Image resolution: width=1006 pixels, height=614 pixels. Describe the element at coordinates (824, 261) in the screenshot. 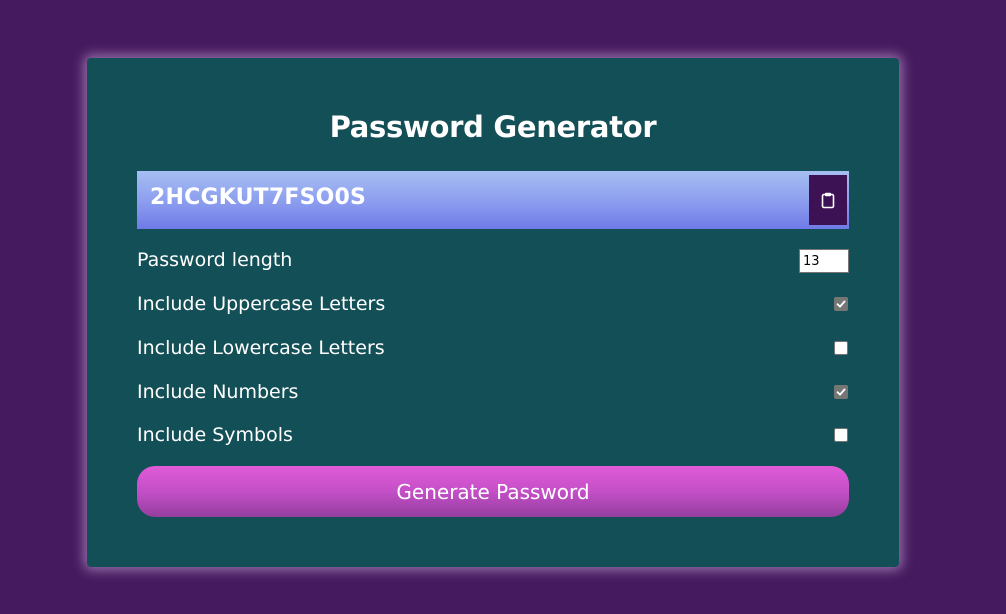

I see `length-input` at that location.